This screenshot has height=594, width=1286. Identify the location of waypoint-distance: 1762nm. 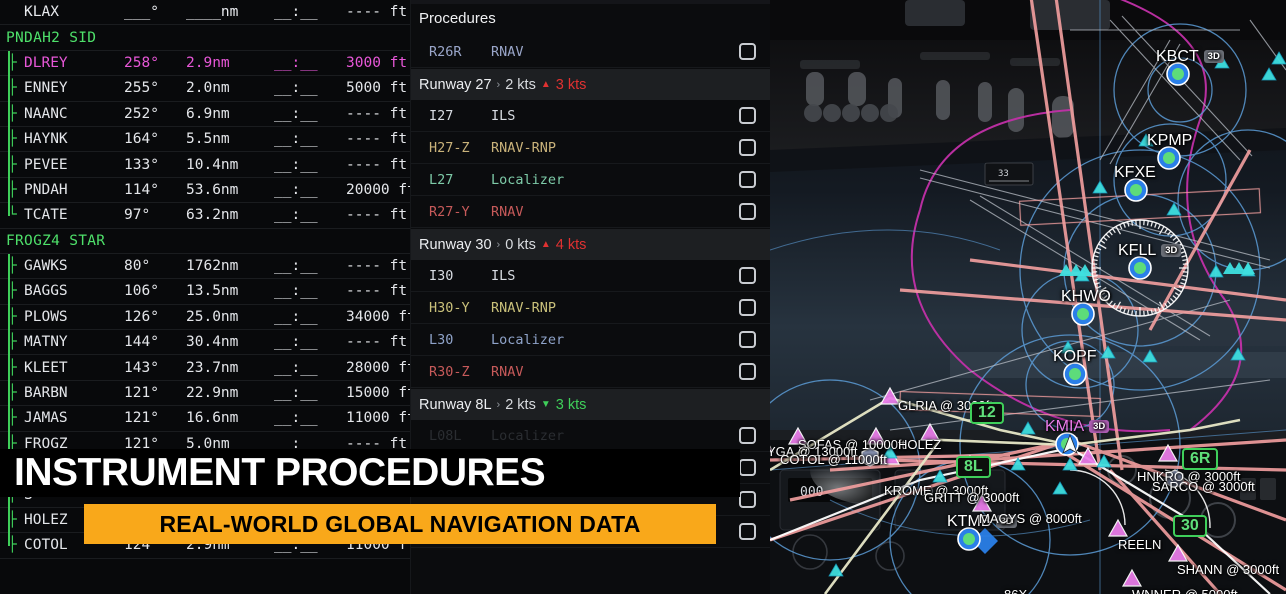
(212, 266).